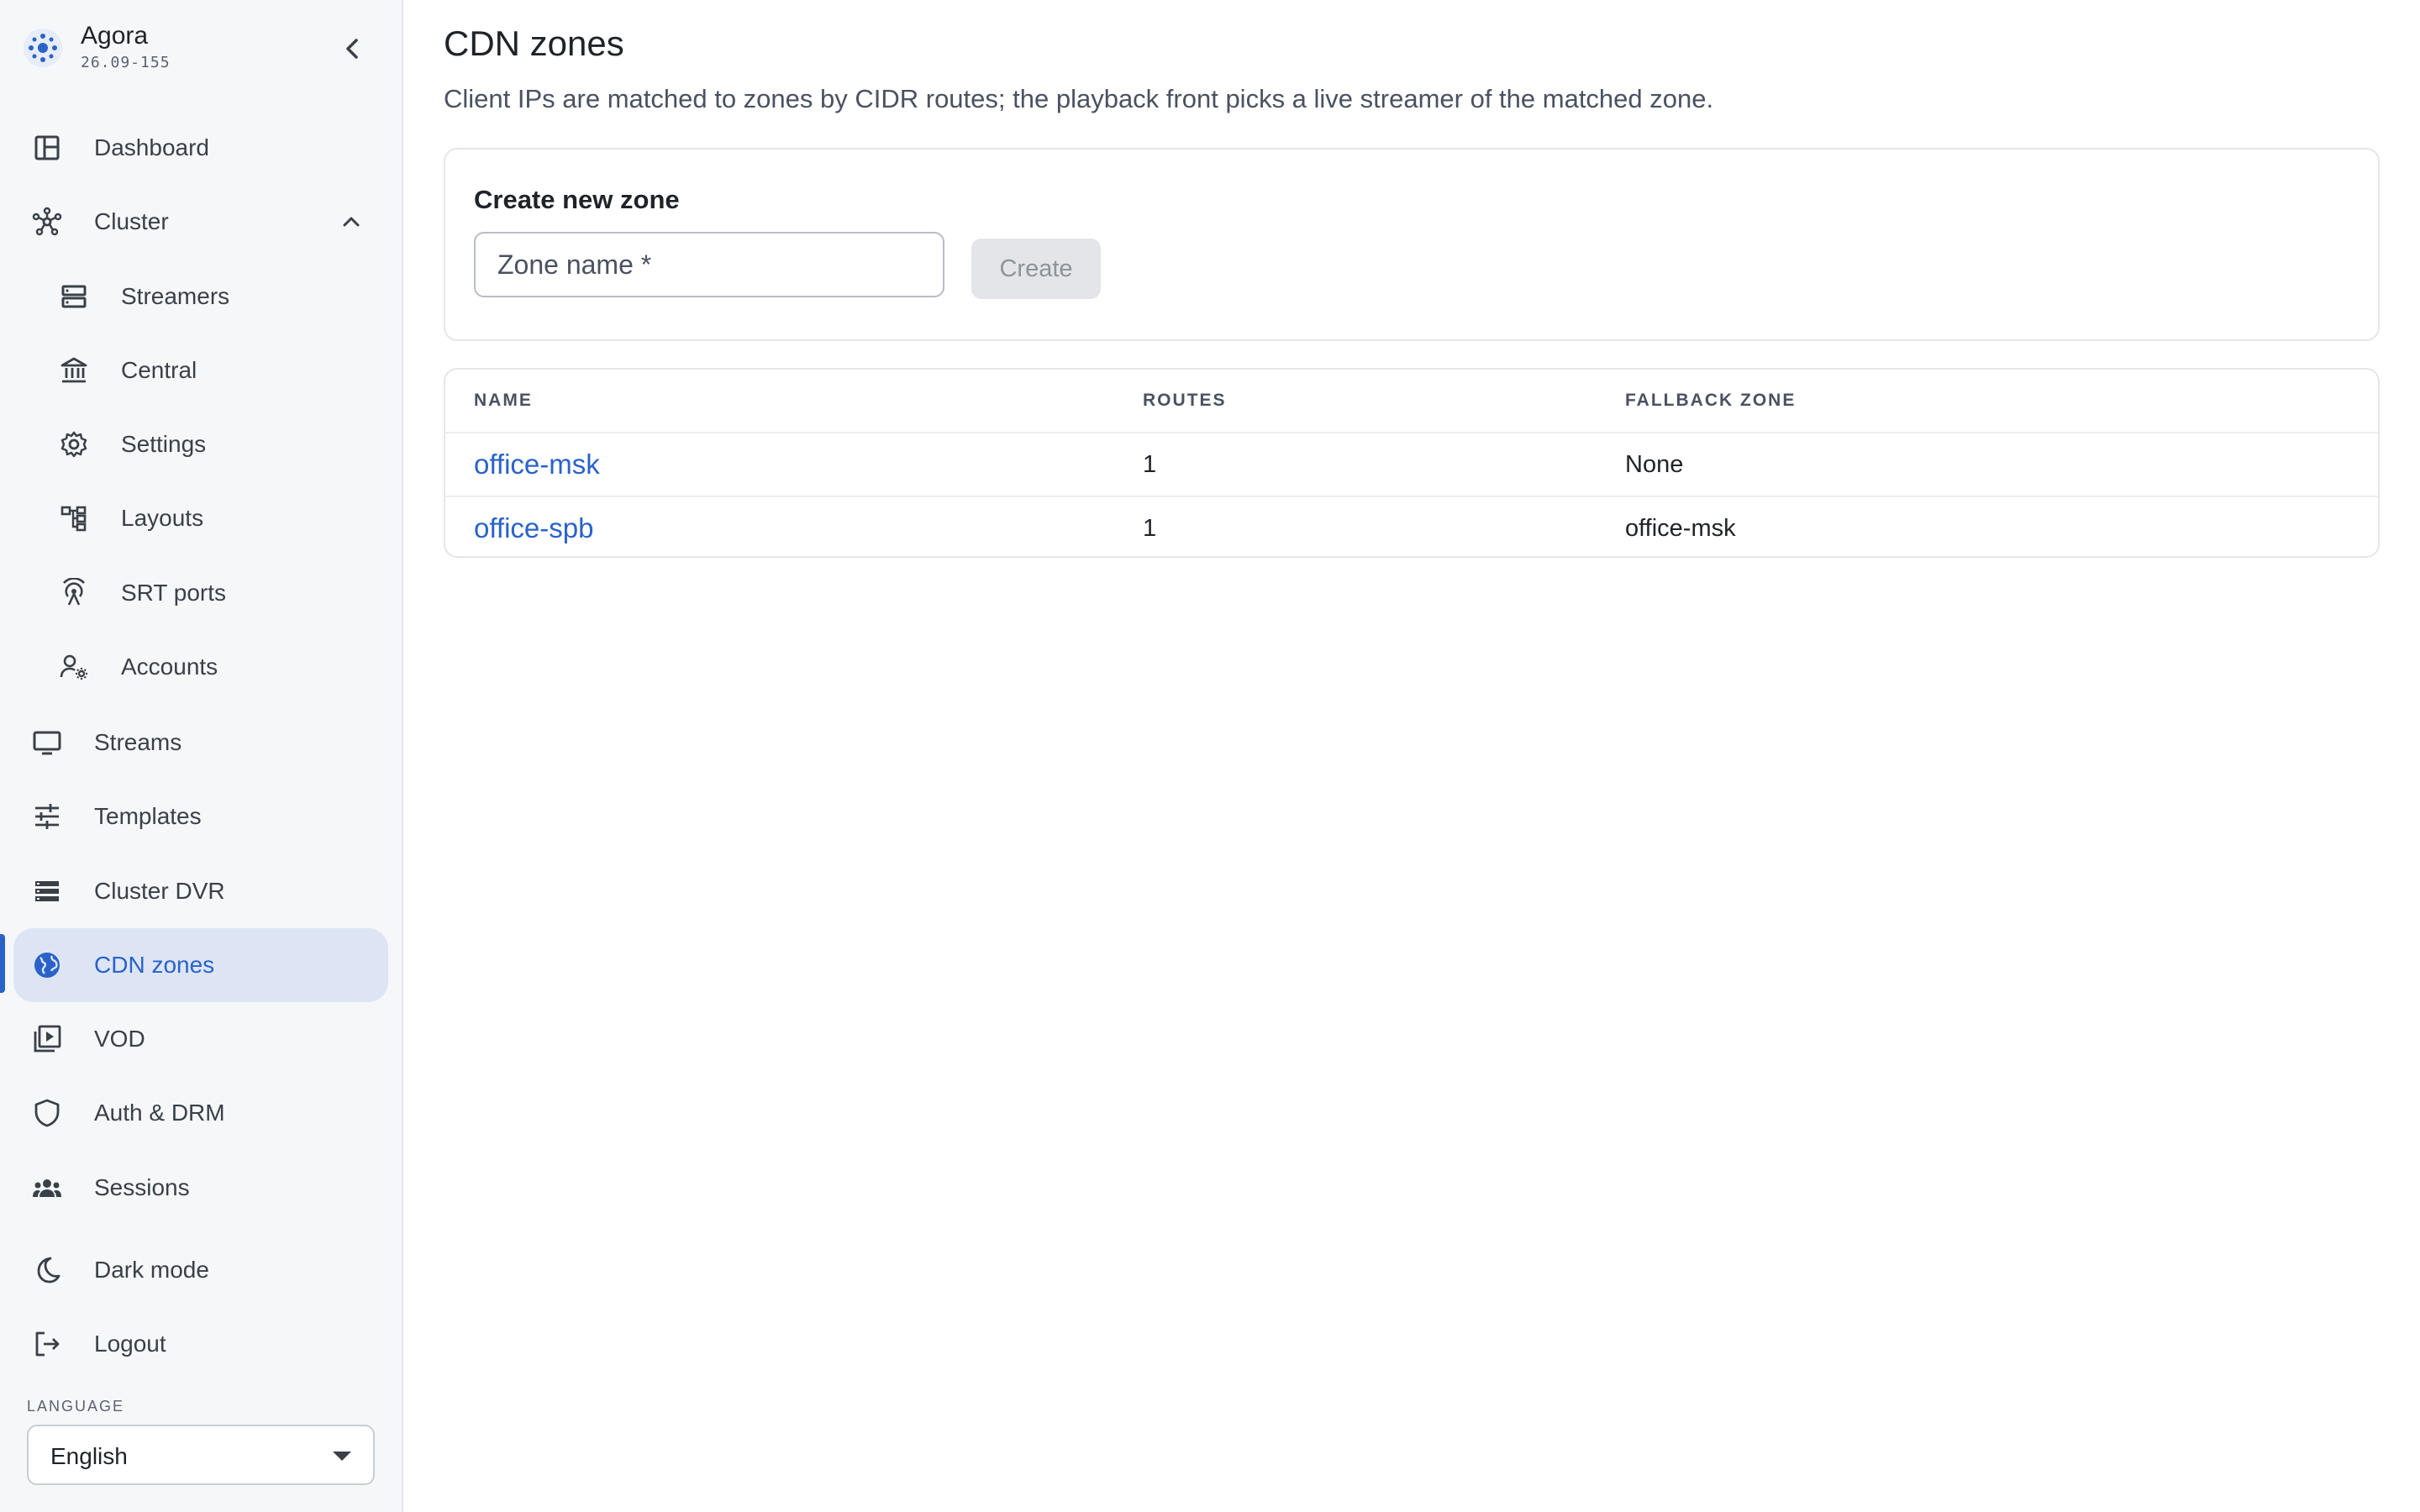  I want to click on nav-streams-label: Streams, so click(138, 742).